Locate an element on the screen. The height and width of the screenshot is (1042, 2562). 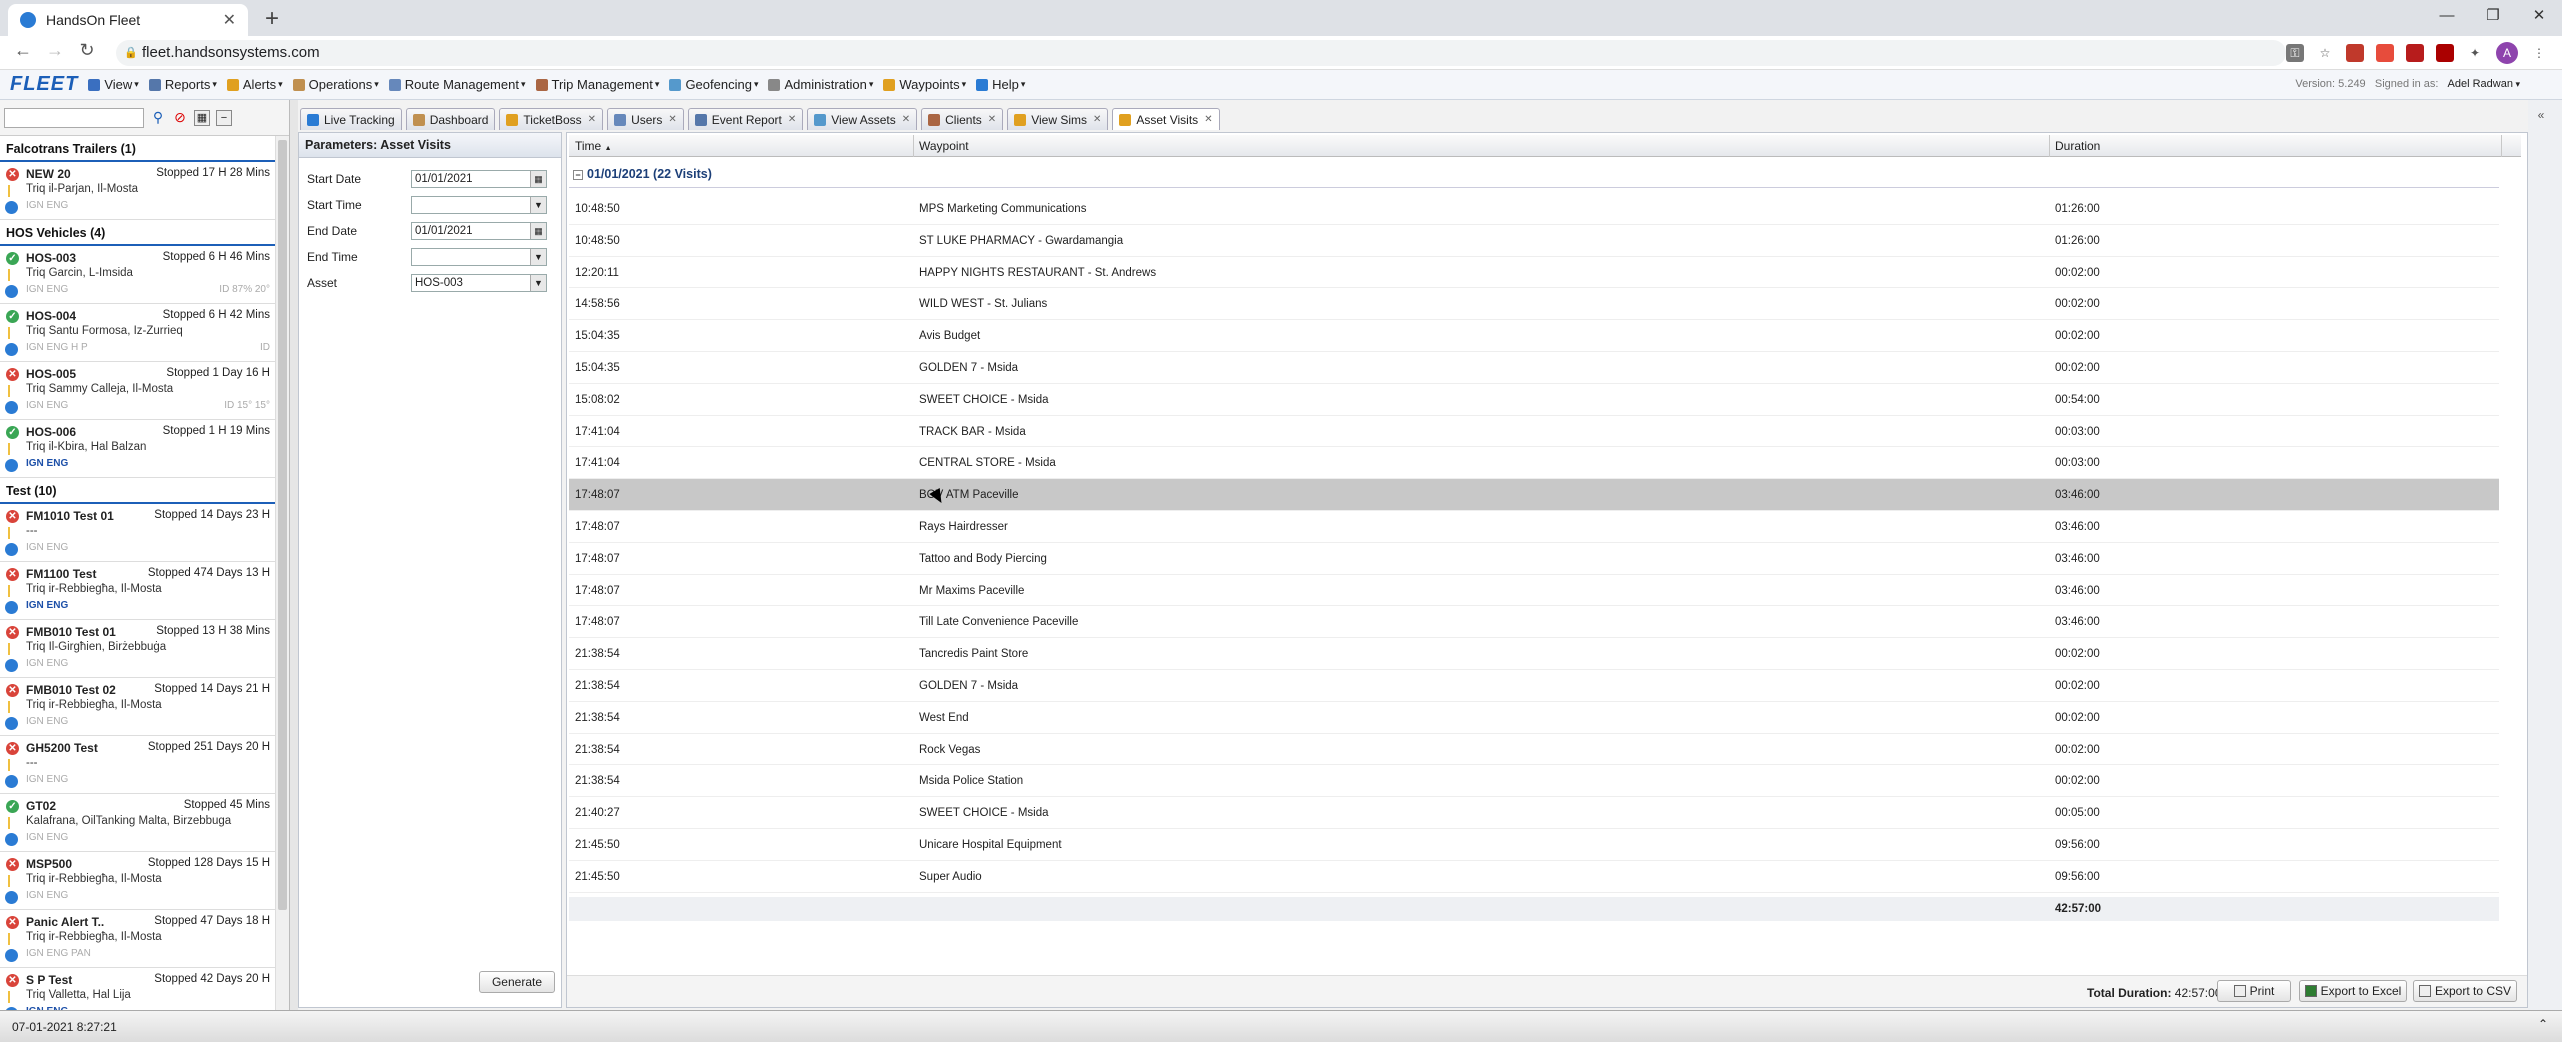
user-menu: Adel Radwan is located at coordinates (2480, 84).